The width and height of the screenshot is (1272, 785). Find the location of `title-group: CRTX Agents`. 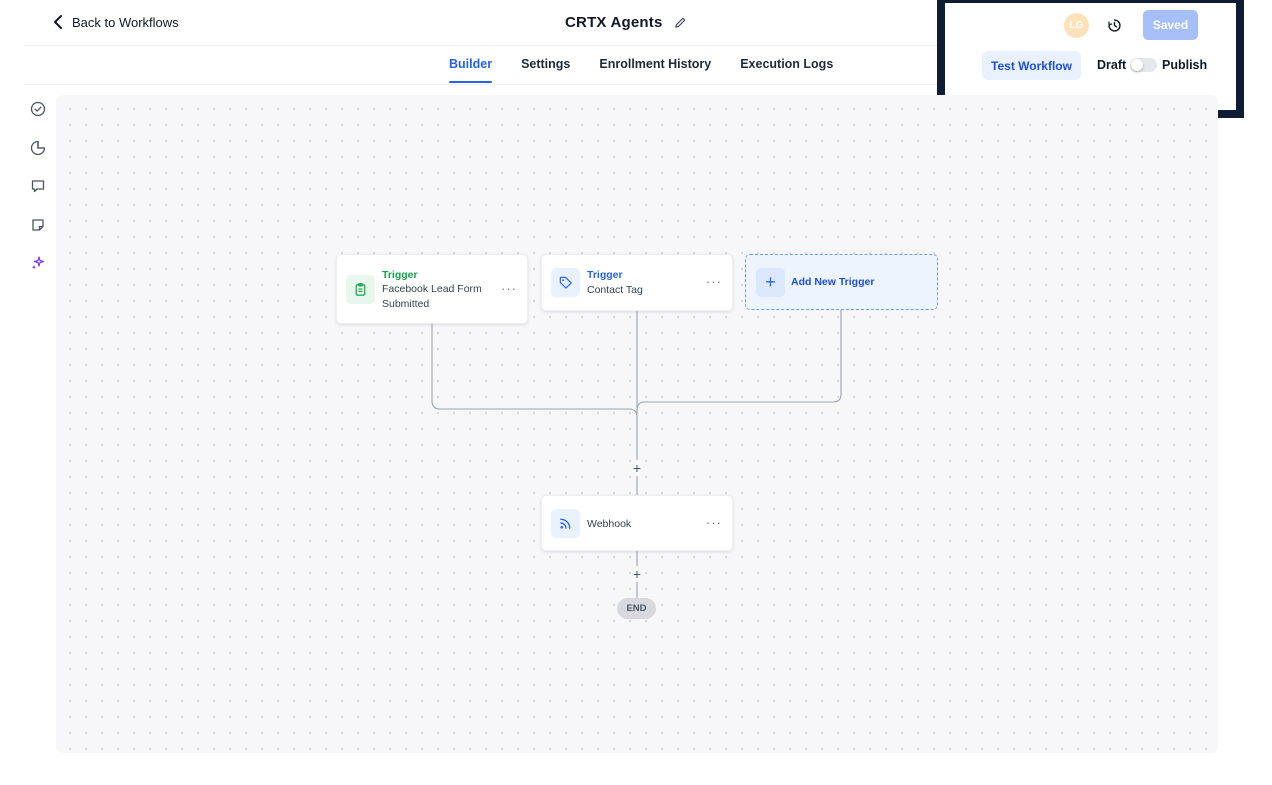

title-group: CRTX Agents is located at coordinates (626, 22).